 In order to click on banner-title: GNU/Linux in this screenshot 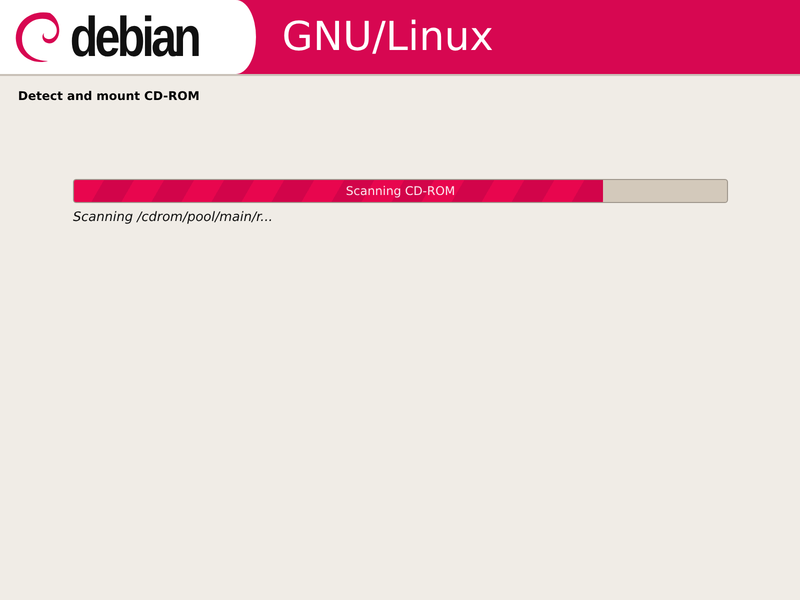, I will do `click(388, 37)`.